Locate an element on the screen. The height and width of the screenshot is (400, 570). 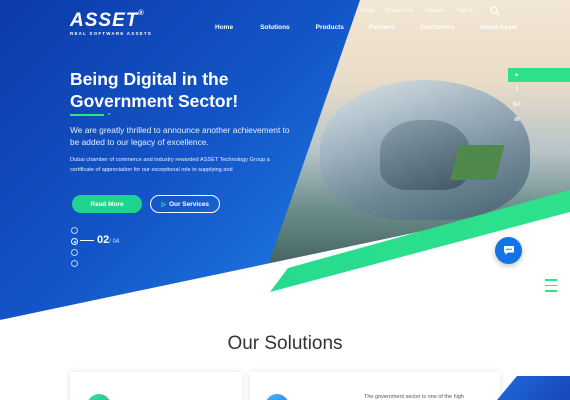
logo-registered: ® is located at coordinates (141, 13).